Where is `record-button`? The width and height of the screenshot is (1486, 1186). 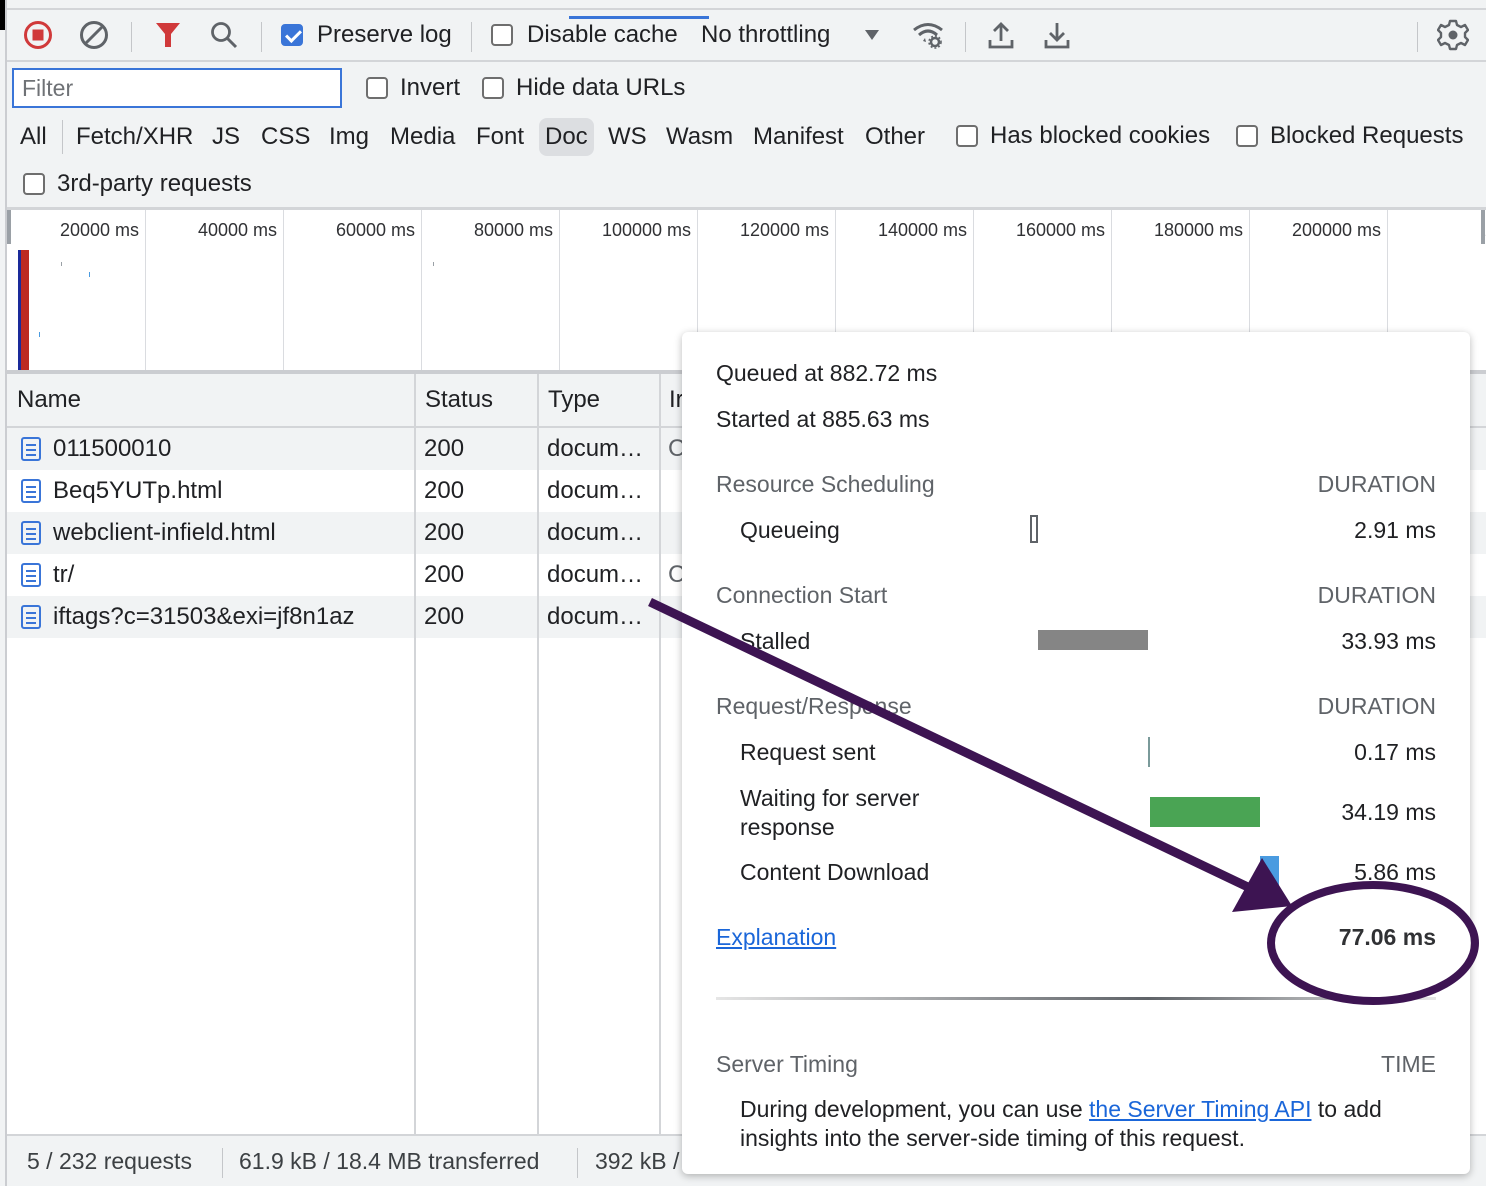 record-button is located at coordinates (38, 35).